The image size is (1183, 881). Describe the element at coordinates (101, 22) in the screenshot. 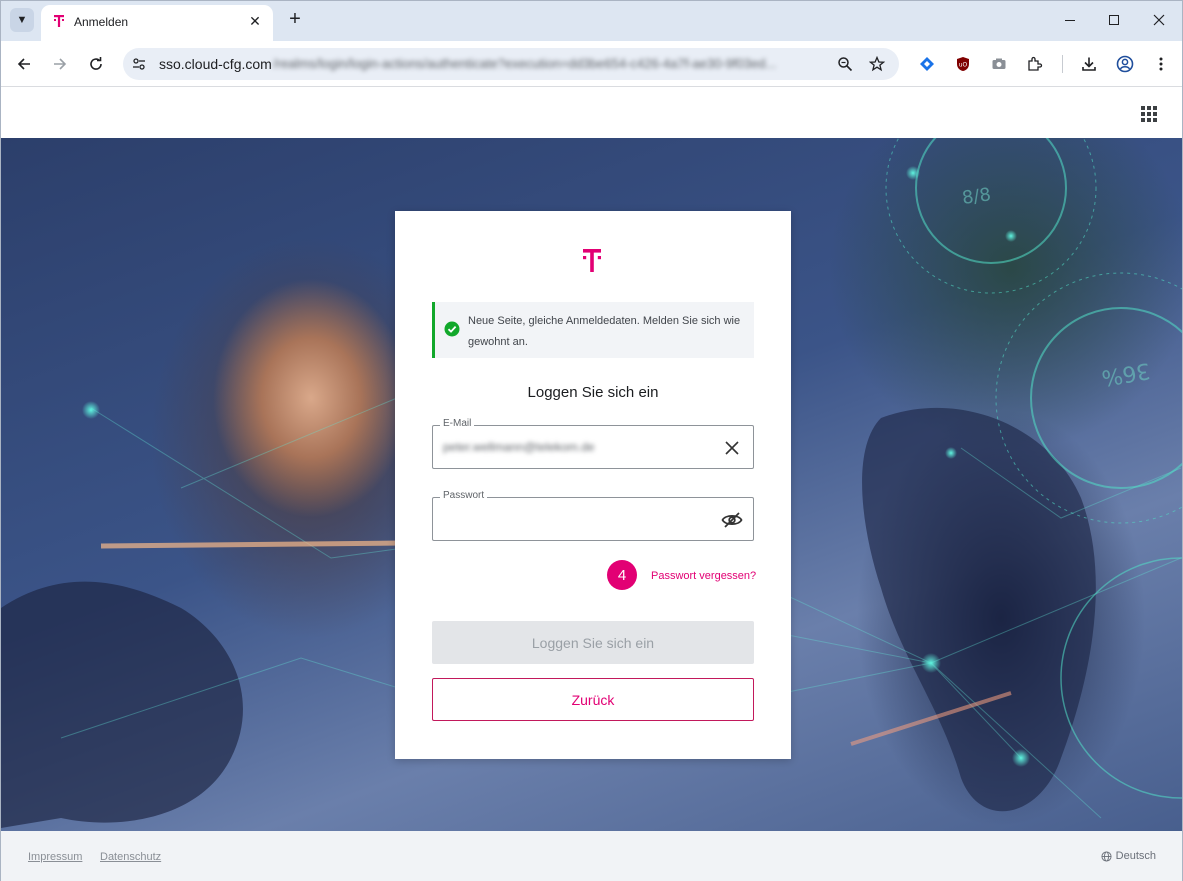

I see `tab-title: Anmelden` at that location.